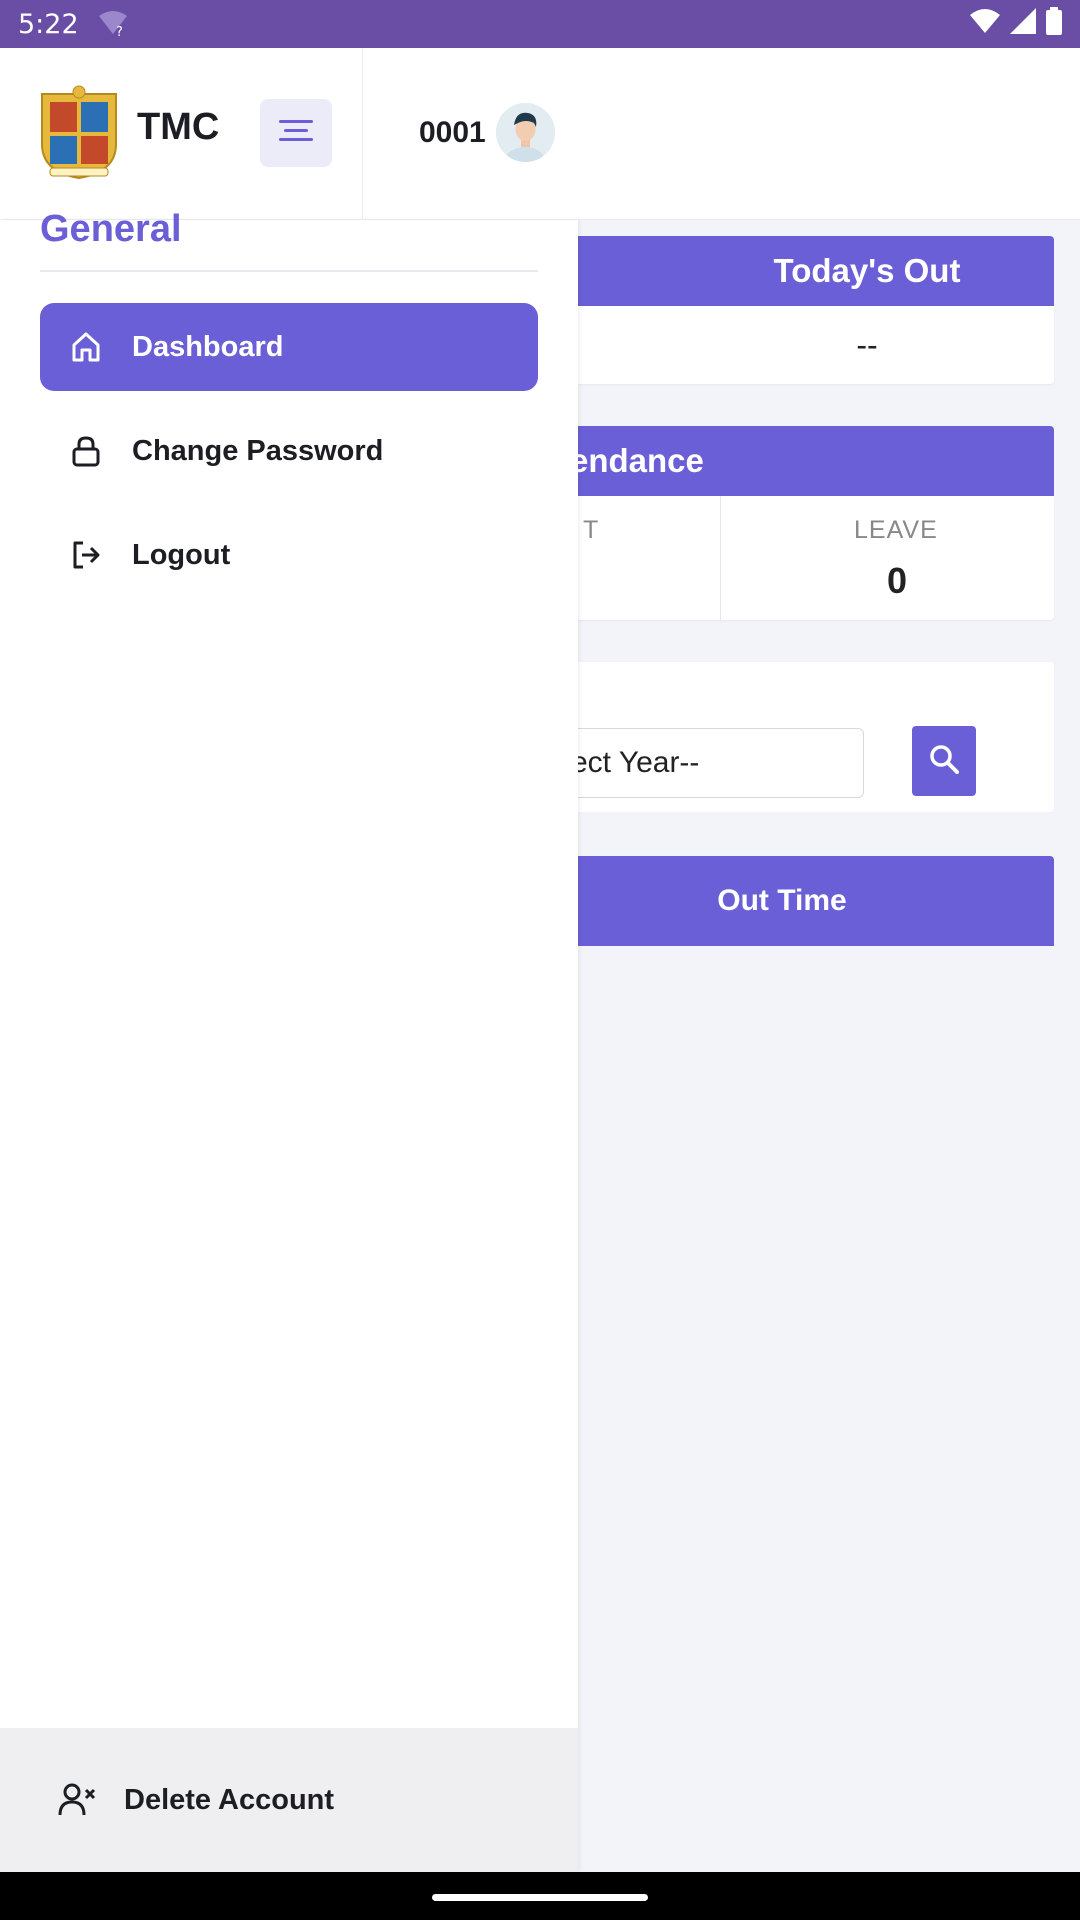 The width and height of the screenshot is (1080, 1920). What do you see at coordinates (807, 345) in the screenshot?
I see `todays-out-value: --` at bounding box center [807, 345].